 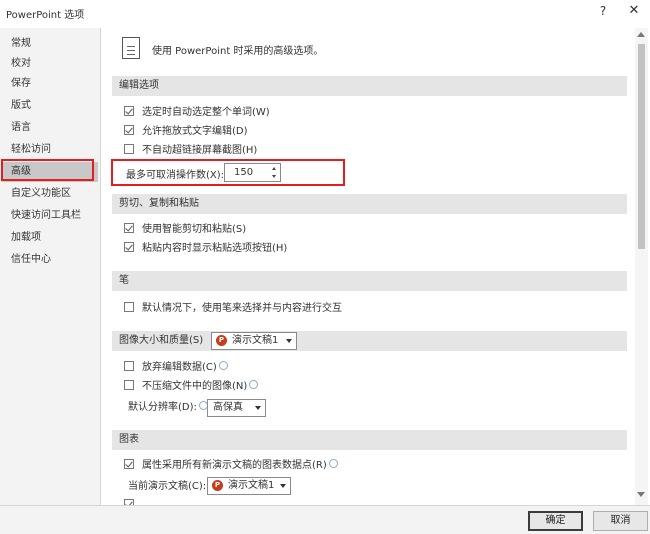 I want to click on option-drag-drop-text: 允许拖放式文字编辑(D), so click(x=186, y=132).